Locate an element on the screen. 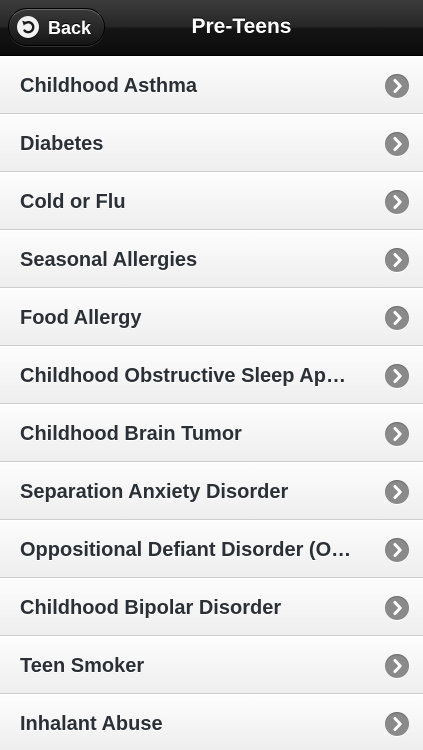 Image resolution: width=423 pixels, height=750 pixels. list-item-label: Food Allergy is located at coordinates (81, 318).